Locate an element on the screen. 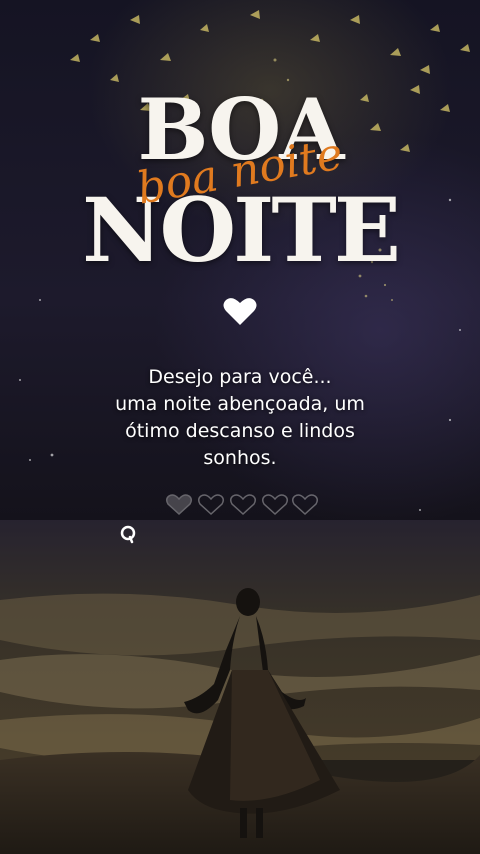  message-line: ótimo descanso e lindos is located at coordinates (240, 431).